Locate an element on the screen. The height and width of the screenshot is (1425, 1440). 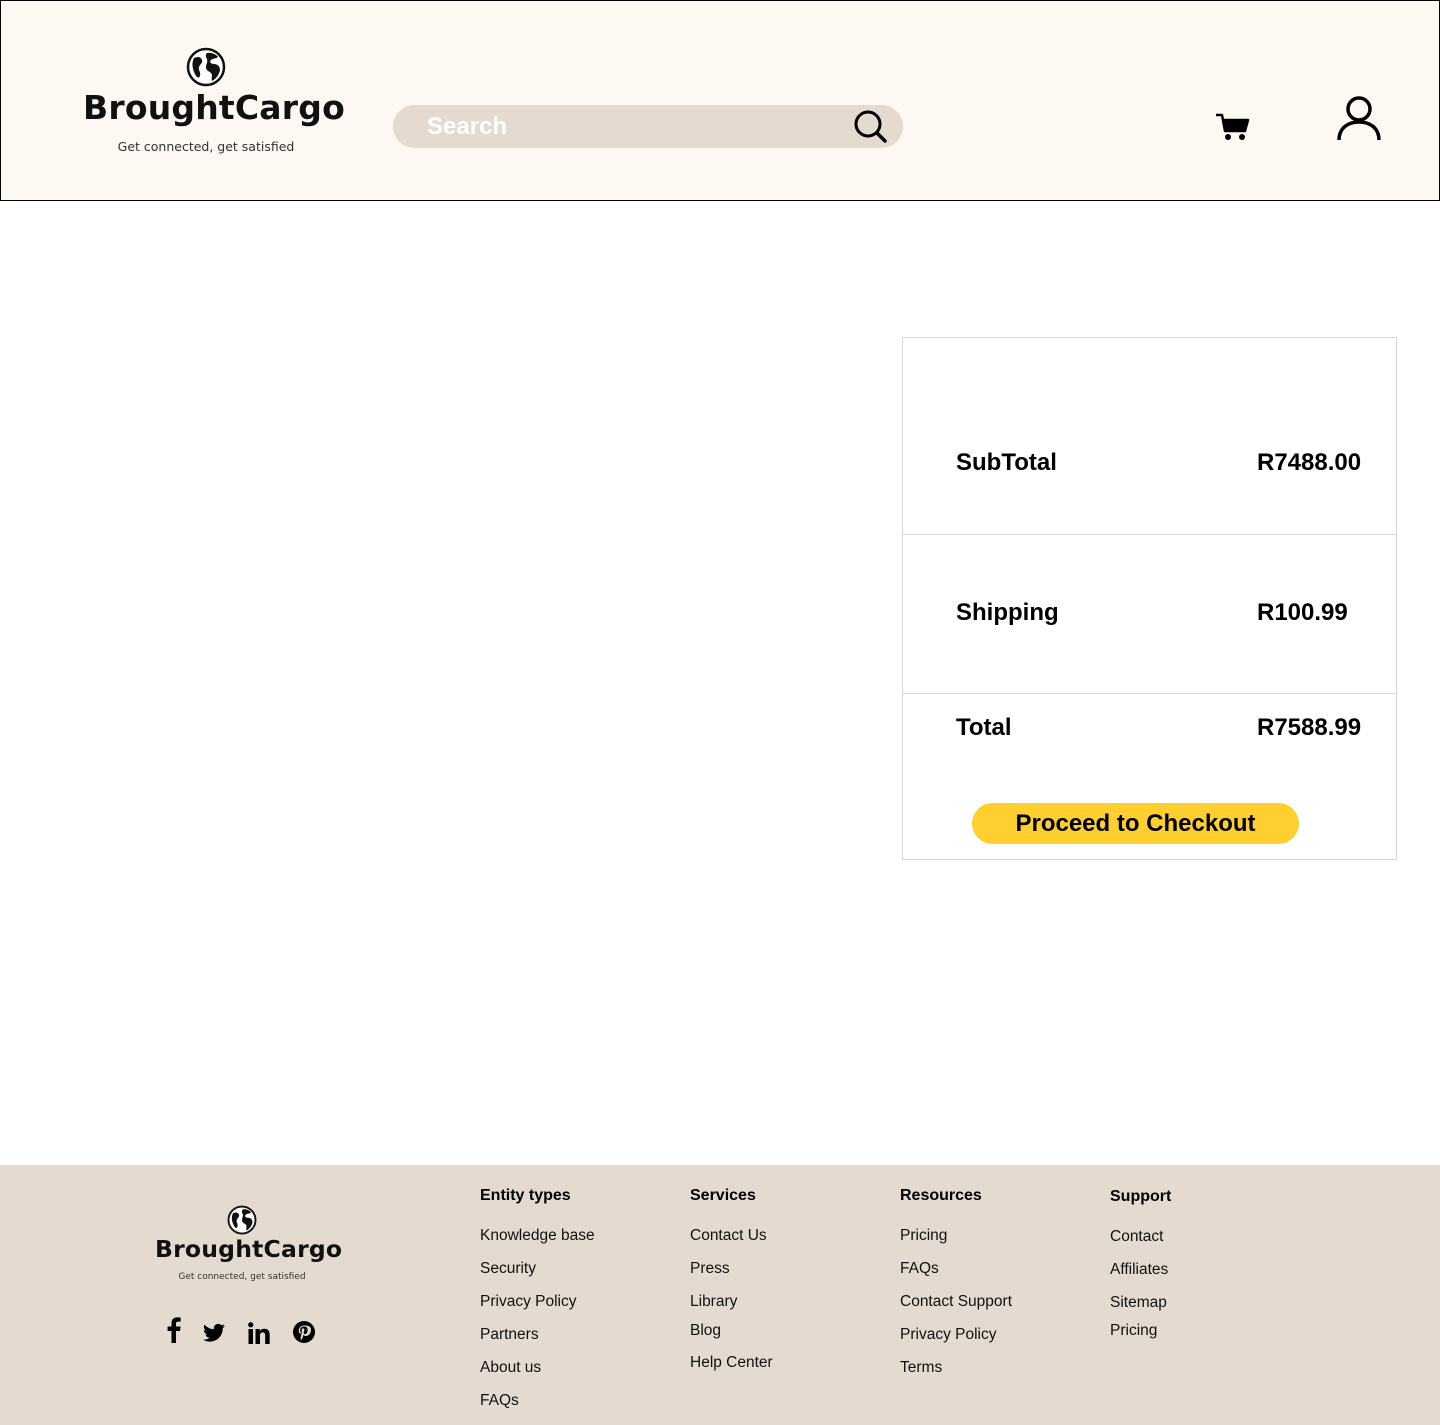
footer-link-contact-support: Contact Support is located at coordinates (1000, 1302).